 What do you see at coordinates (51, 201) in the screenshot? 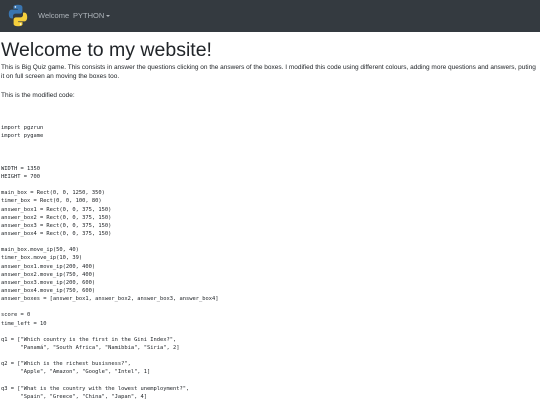
I see `code-line: timer_box = Rect(0, 0, 100, 80)` at bounding box center [51, 201].